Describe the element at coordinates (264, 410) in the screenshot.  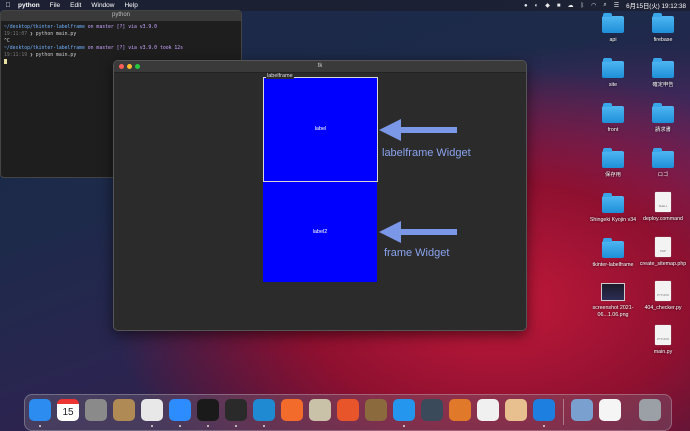
I see `vscode-icon` at that location.